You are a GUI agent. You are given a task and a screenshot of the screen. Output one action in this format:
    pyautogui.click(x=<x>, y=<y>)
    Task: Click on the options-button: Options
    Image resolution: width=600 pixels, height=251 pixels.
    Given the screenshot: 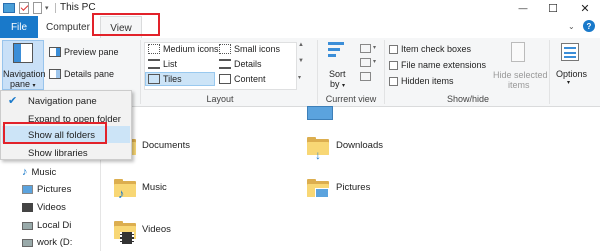 What is the action you would take?
    pyautogui.click(x=571, y=74)
    